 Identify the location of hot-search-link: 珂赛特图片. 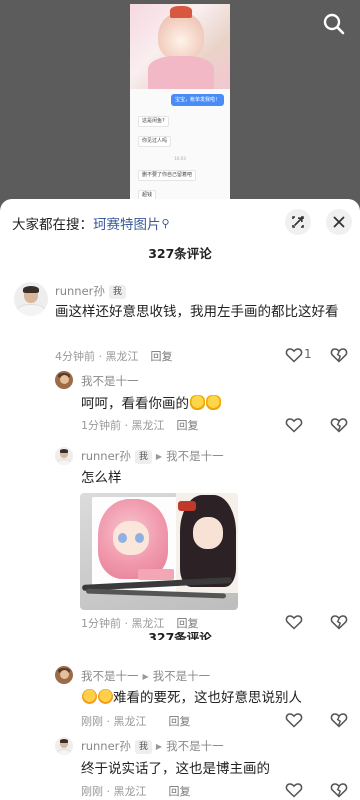
(127, 225).